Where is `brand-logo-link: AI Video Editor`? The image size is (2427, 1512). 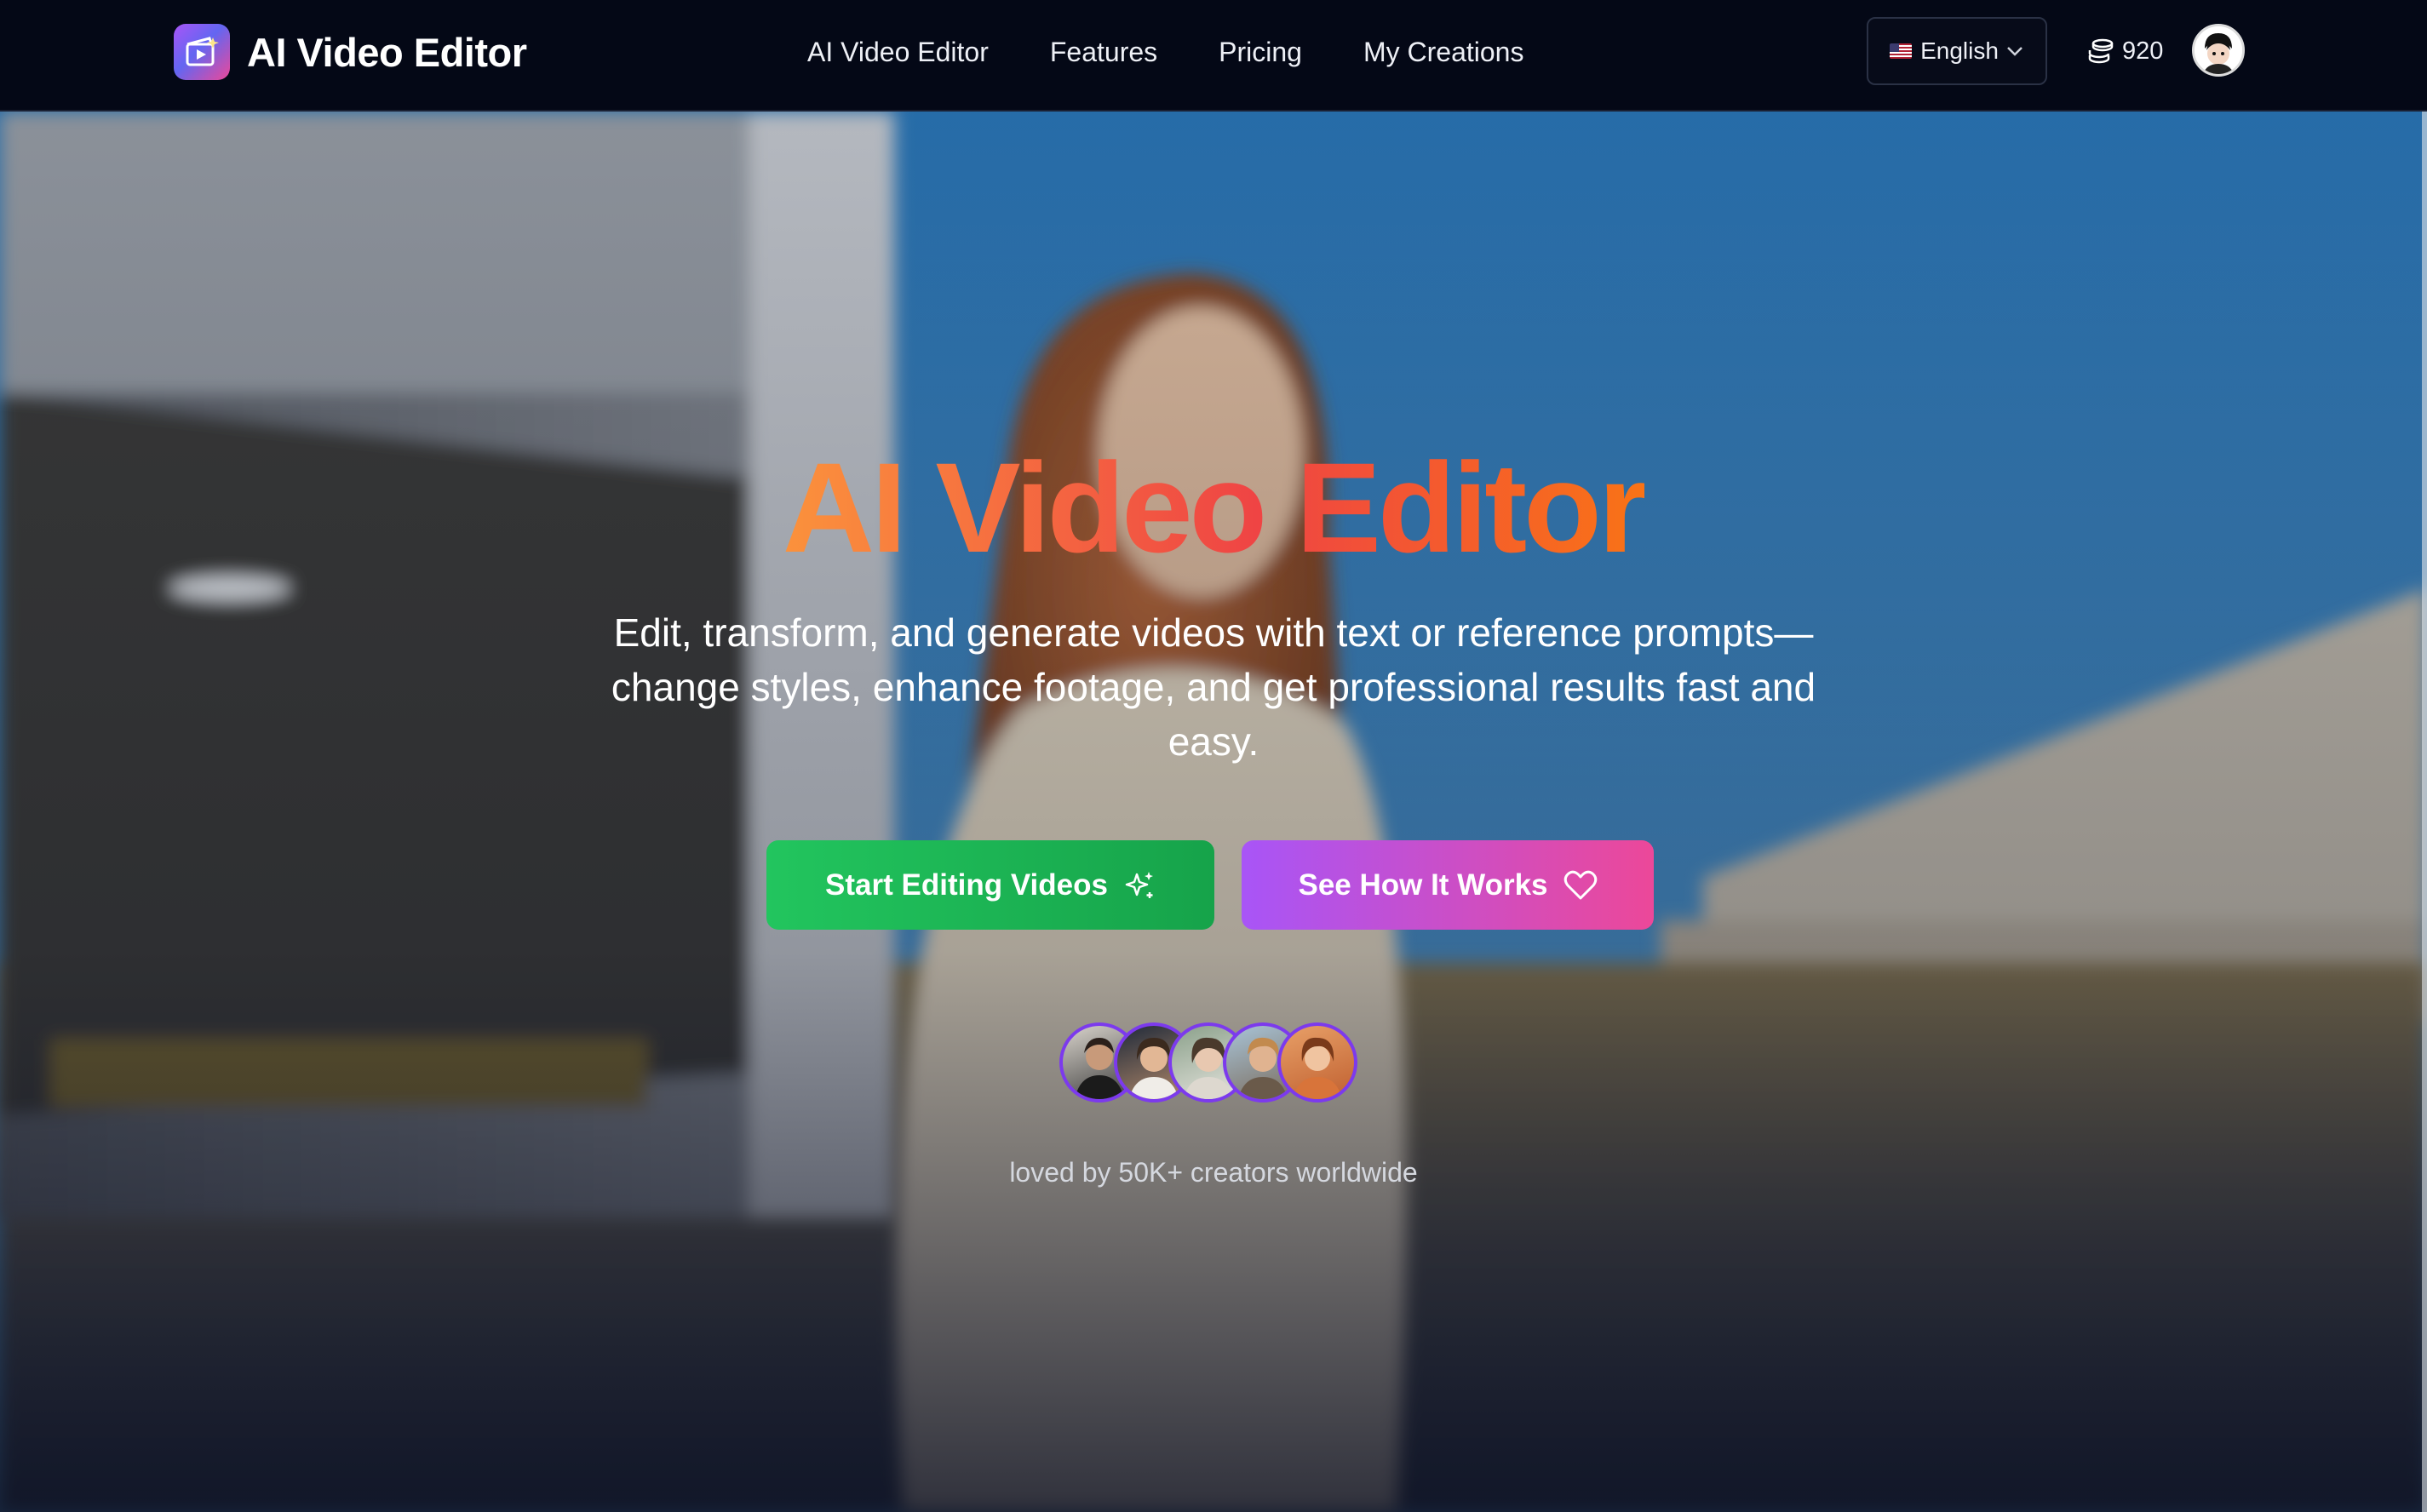 brand-logo-link: AI Video Editor is located at coordinates (350, 52).